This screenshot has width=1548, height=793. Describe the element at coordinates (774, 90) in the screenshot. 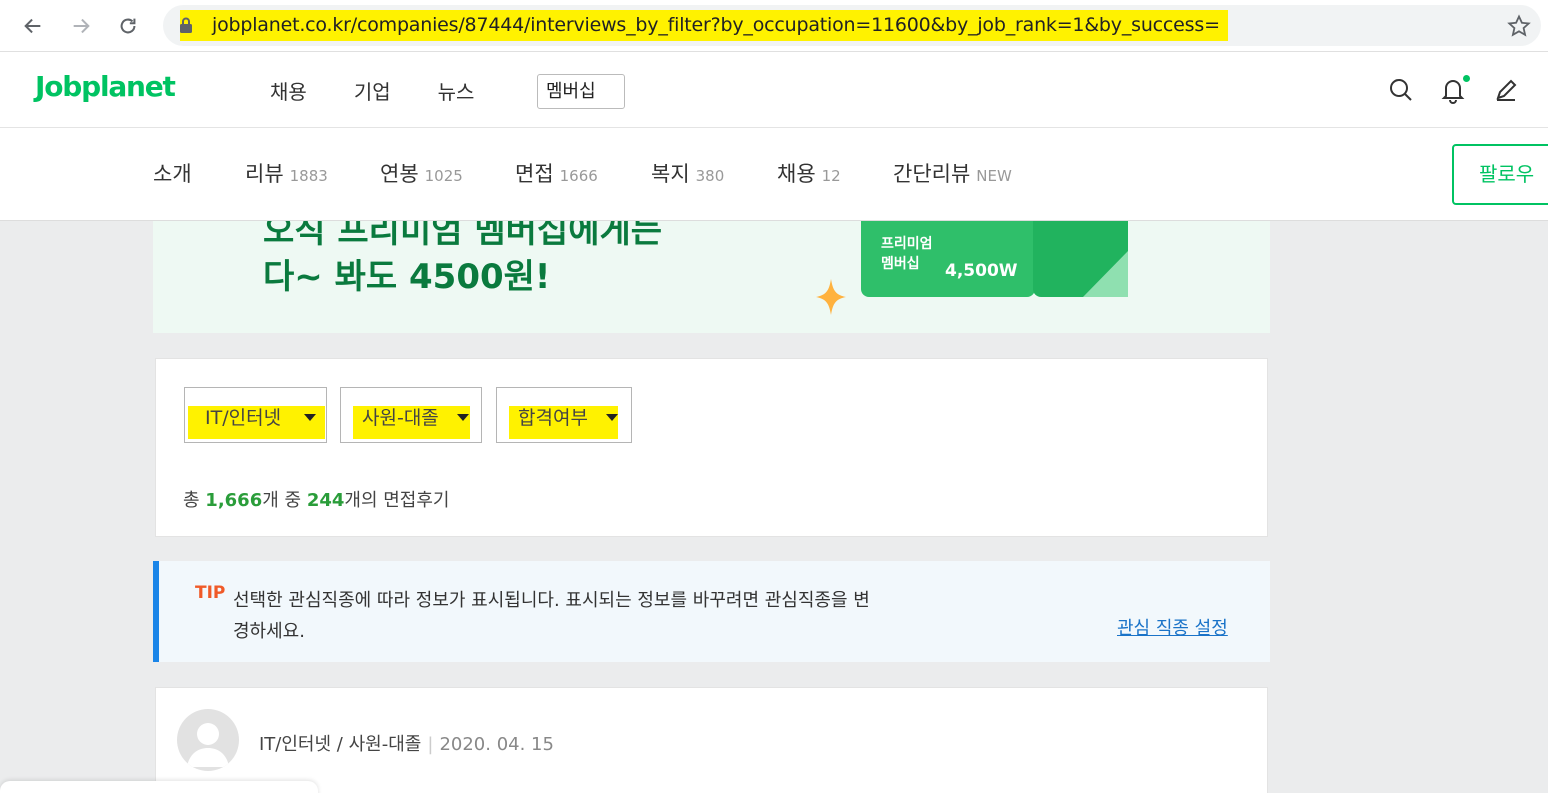

I see `site-header: Jobplanet 채용 기업 뉴스 멤버십` at that location.